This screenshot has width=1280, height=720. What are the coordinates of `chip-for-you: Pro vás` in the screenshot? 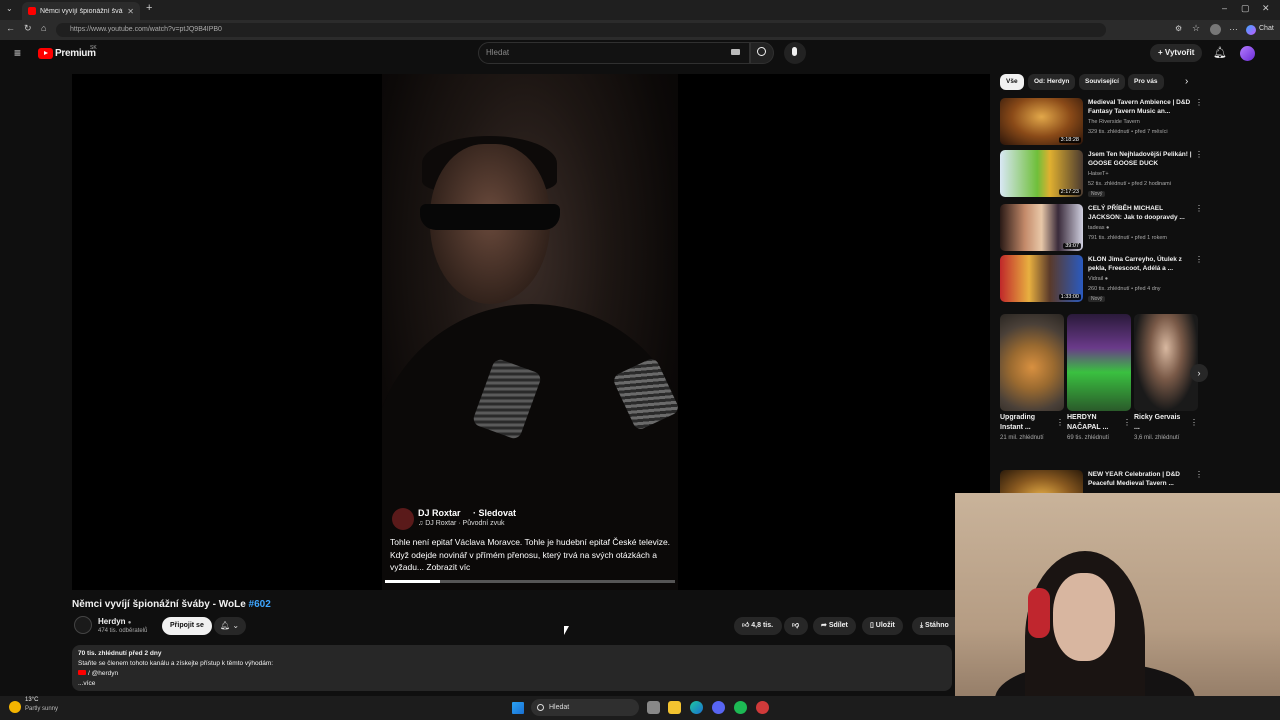 It's located at (1146, 82).